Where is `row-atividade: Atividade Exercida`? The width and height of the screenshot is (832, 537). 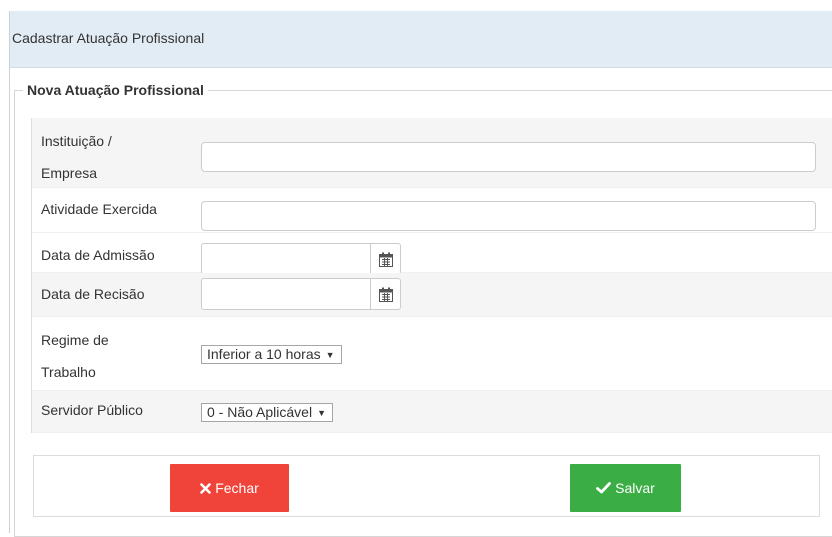
row-atividade: Atividade Exercida is located at coordinates (432, 210).